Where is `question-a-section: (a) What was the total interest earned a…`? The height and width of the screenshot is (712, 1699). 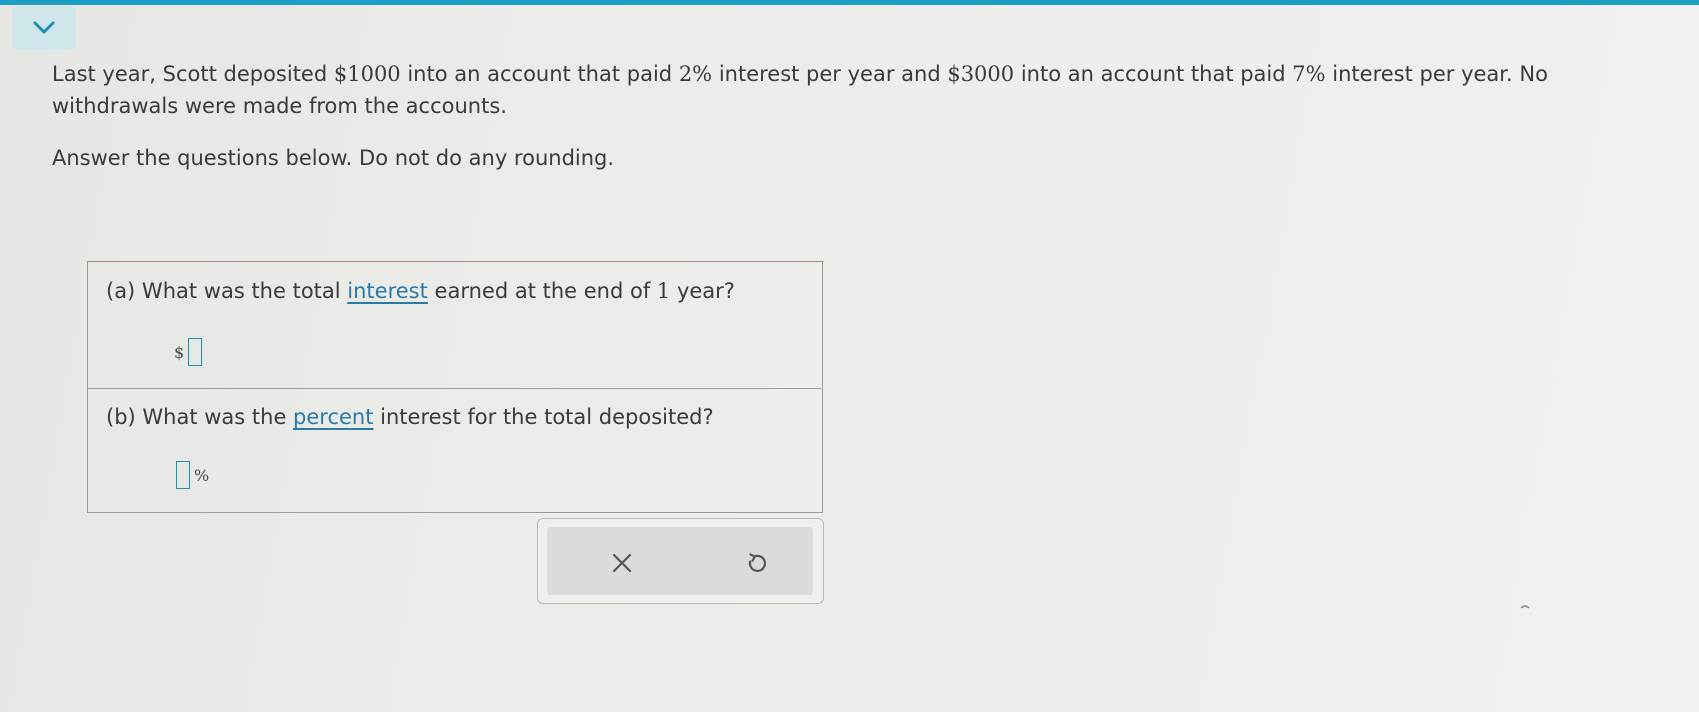 question-a-section: (a) What was the total interest earned a… is located at coordinates (454, 325).